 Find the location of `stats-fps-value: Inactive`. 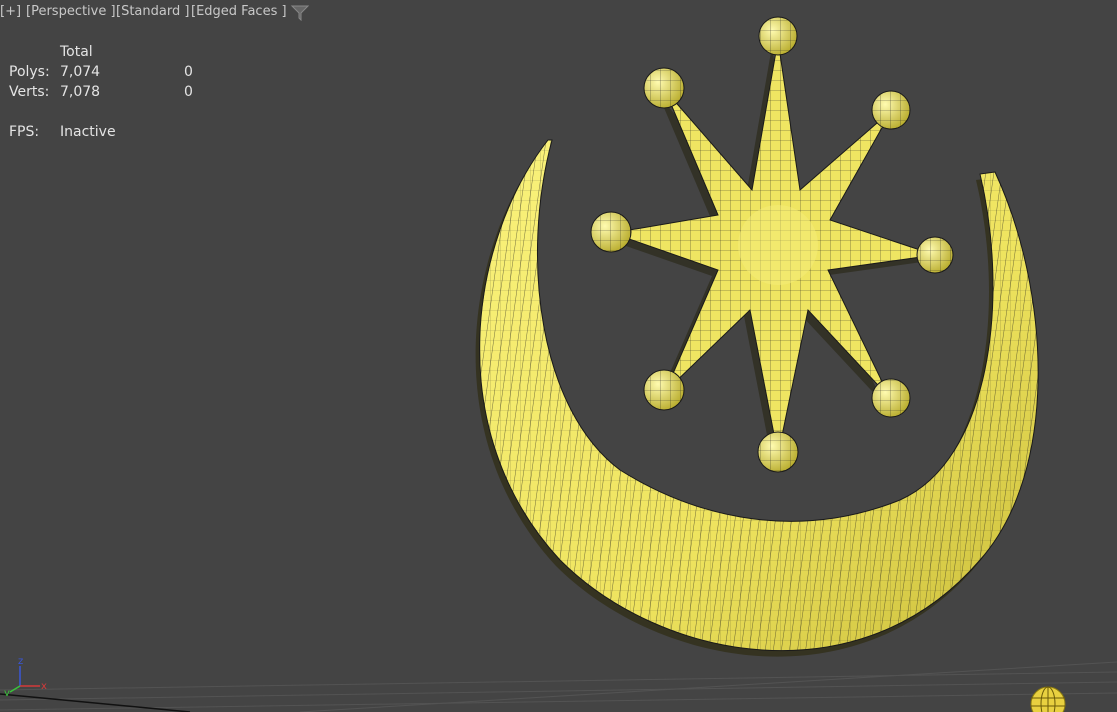

stats-fps-value: Inactive is located at coordinates (88, 132).